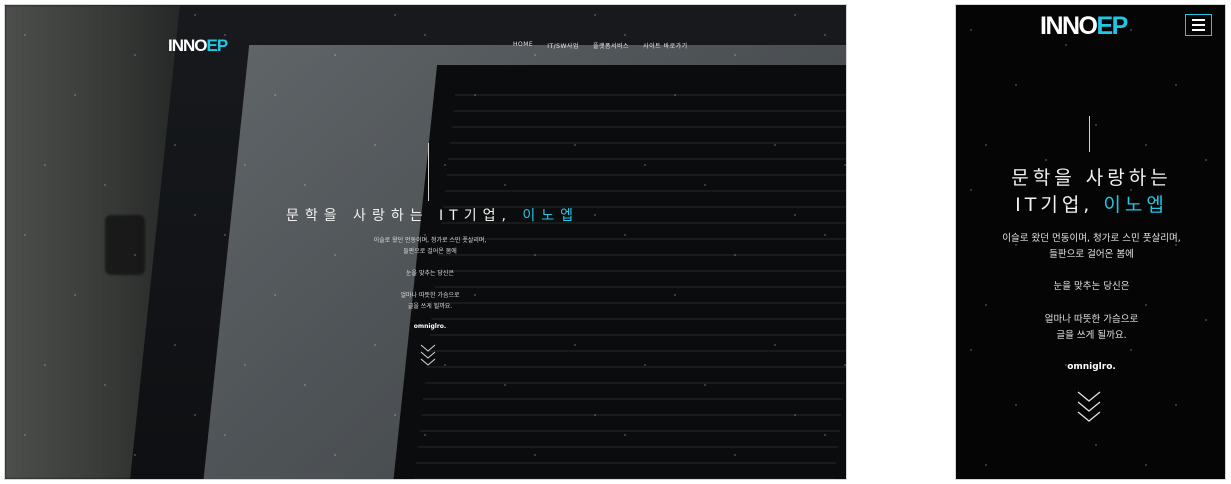 Image resolution: width=1231 pixels, height=484 pixels. I want to click on hamburger-menu-button, so click(1198, 25).